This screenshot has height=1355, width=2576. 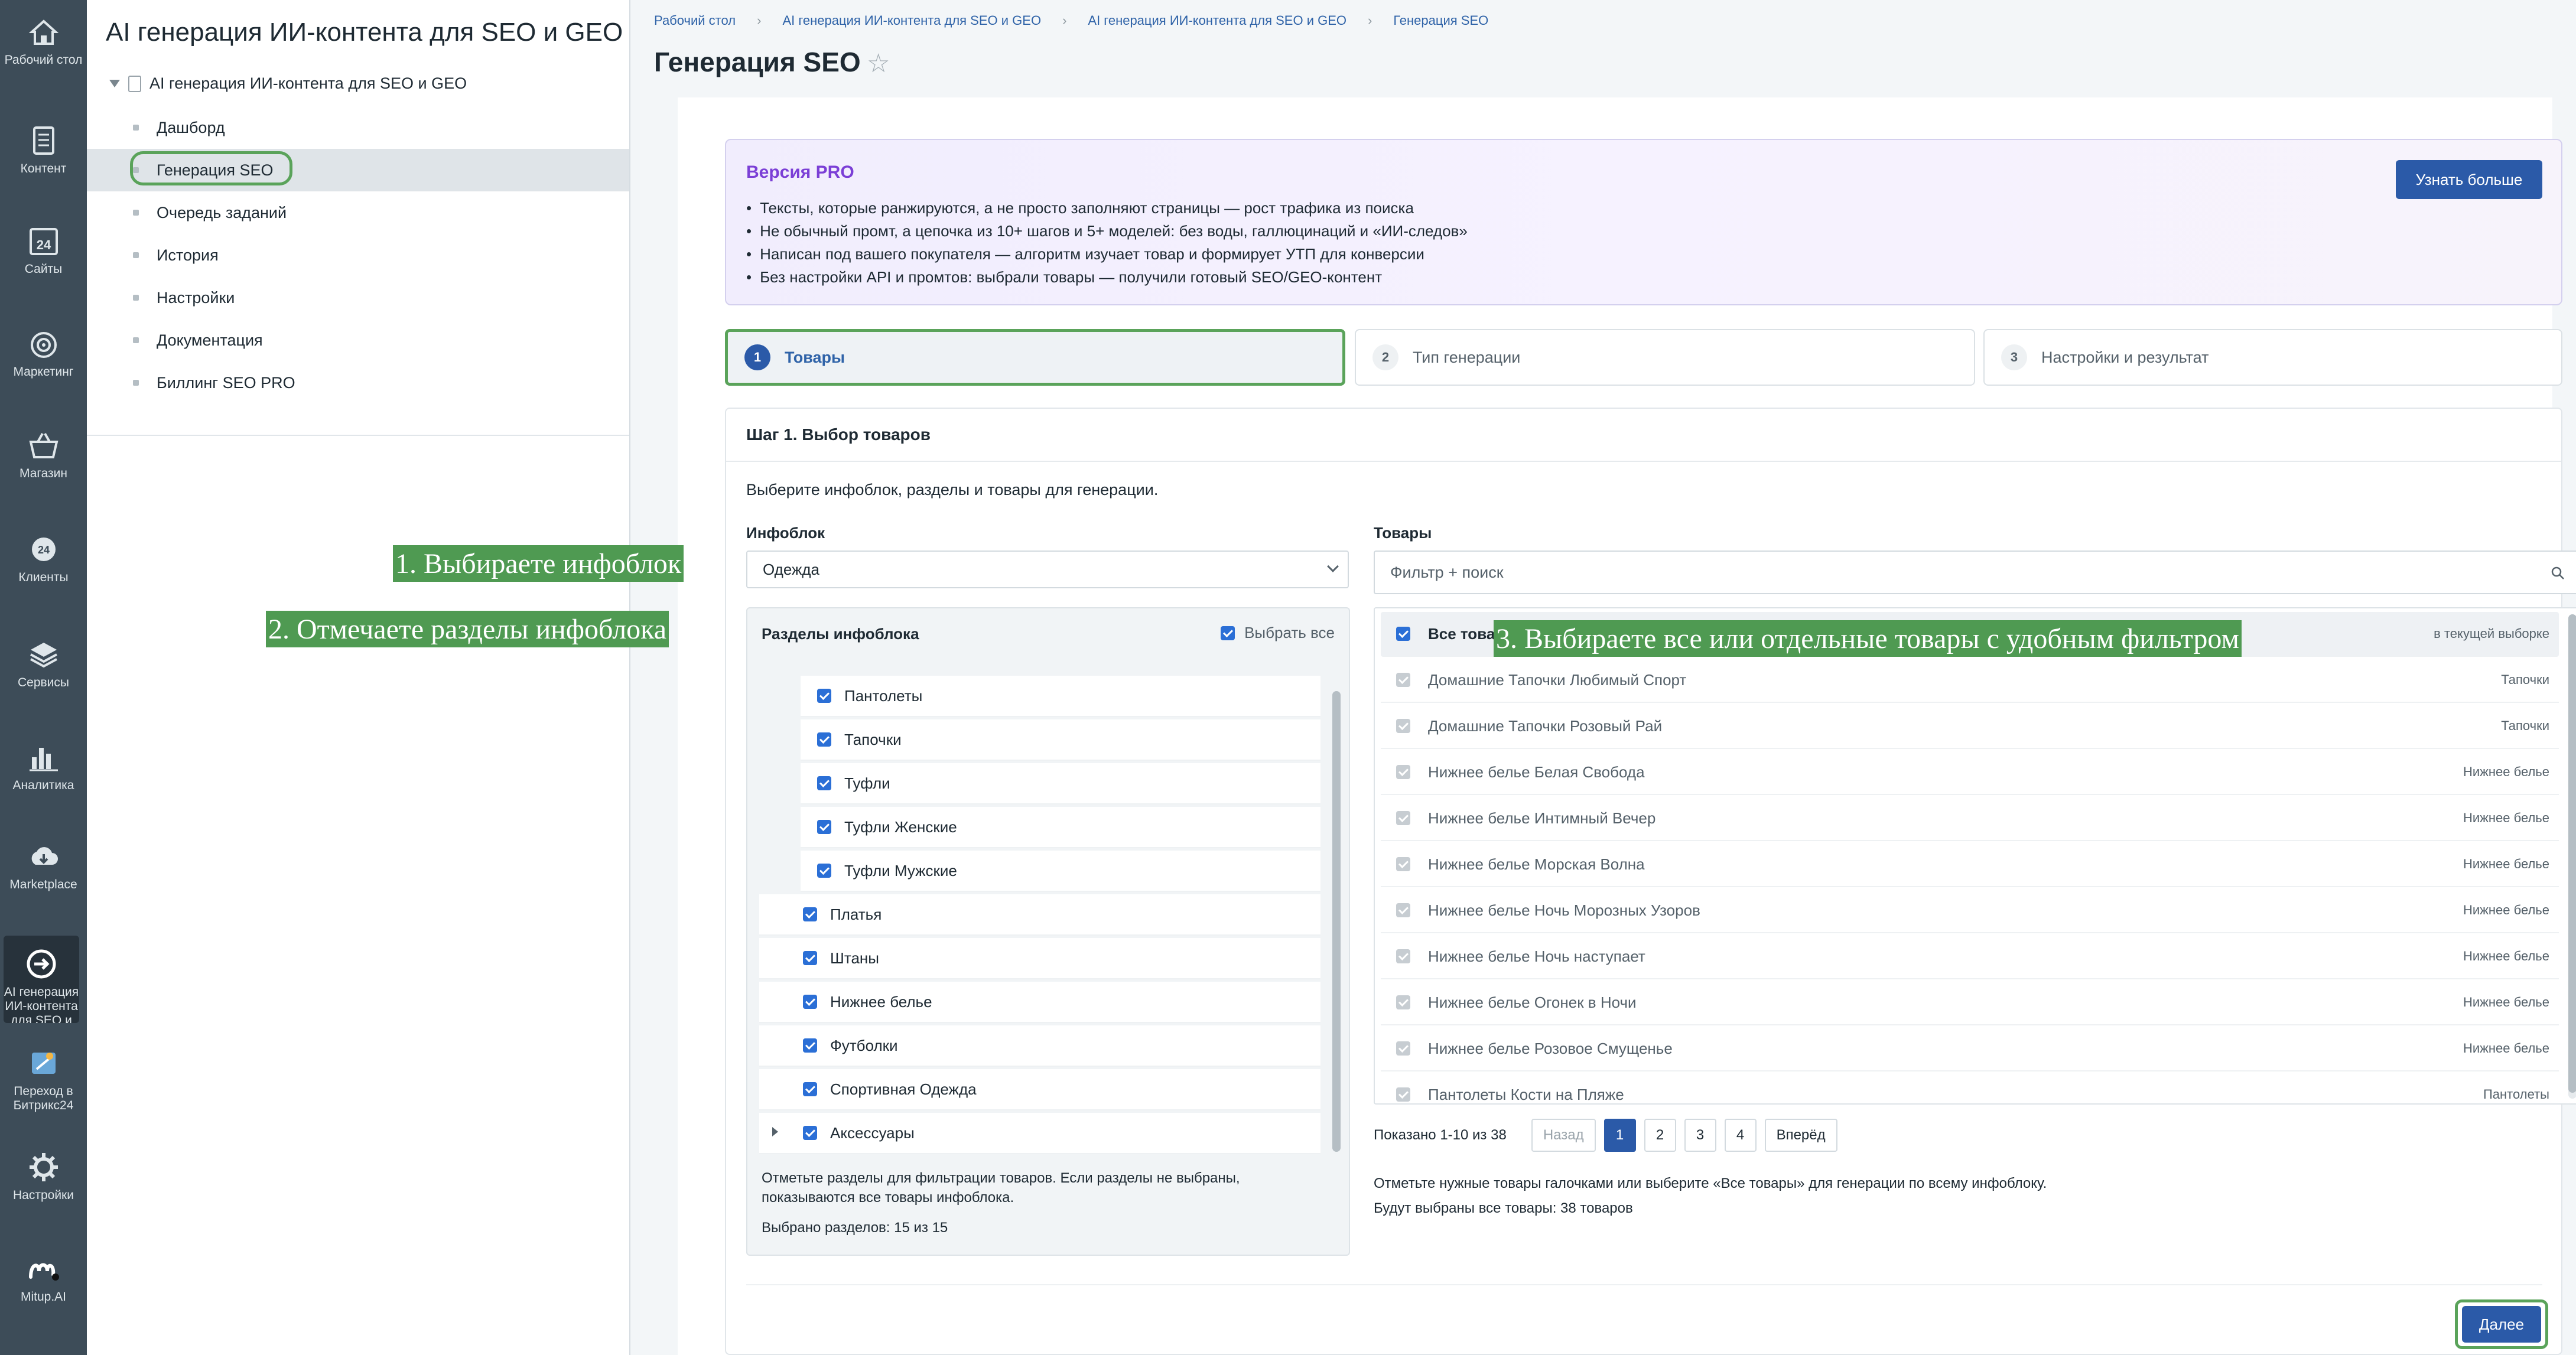 What do you see at coordinates (43, 454) in the screenshot?
I see `rail-item-shop: Магазин` at bounding box center [43, 454].